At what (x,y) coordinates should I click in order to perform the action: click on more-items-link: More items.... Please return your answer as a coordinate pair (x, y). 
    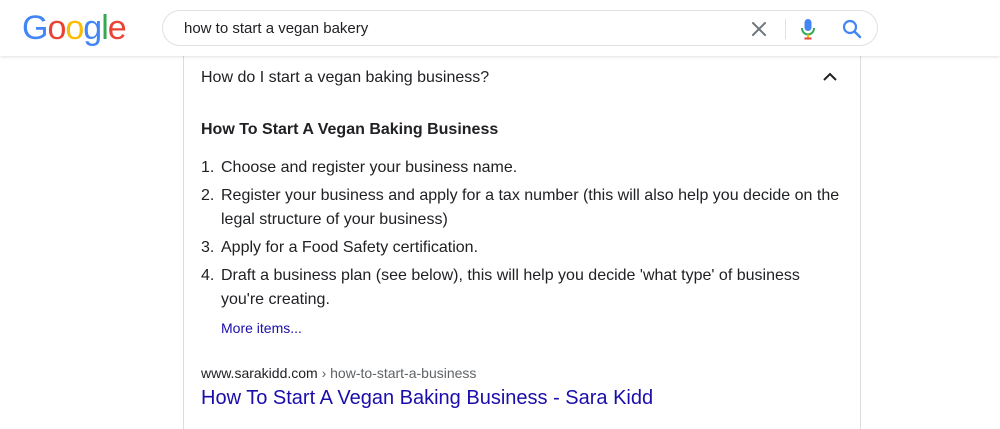
    Looking at the image, I should click on (261, 328).